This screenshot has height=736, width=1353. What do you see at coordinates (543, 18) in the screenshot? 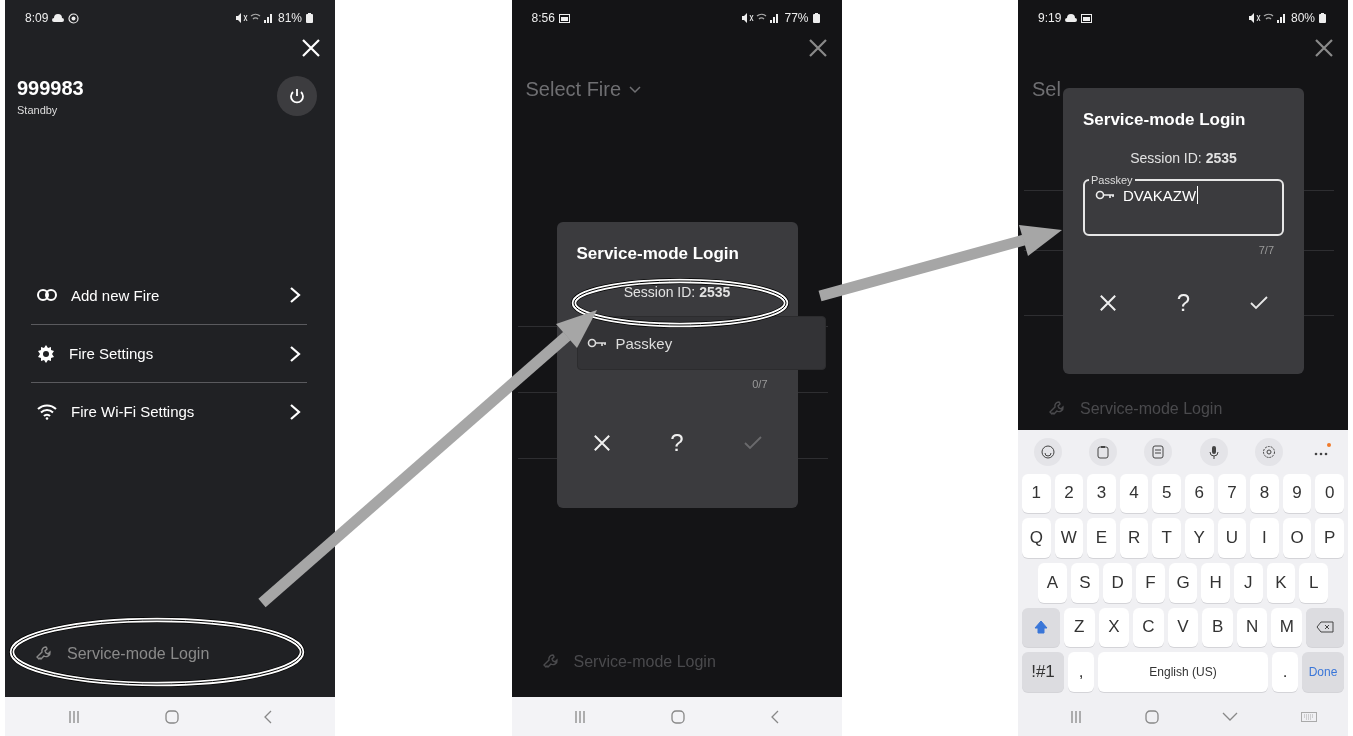
I see `status-time: 8:56` at bounding box center [543, 18].